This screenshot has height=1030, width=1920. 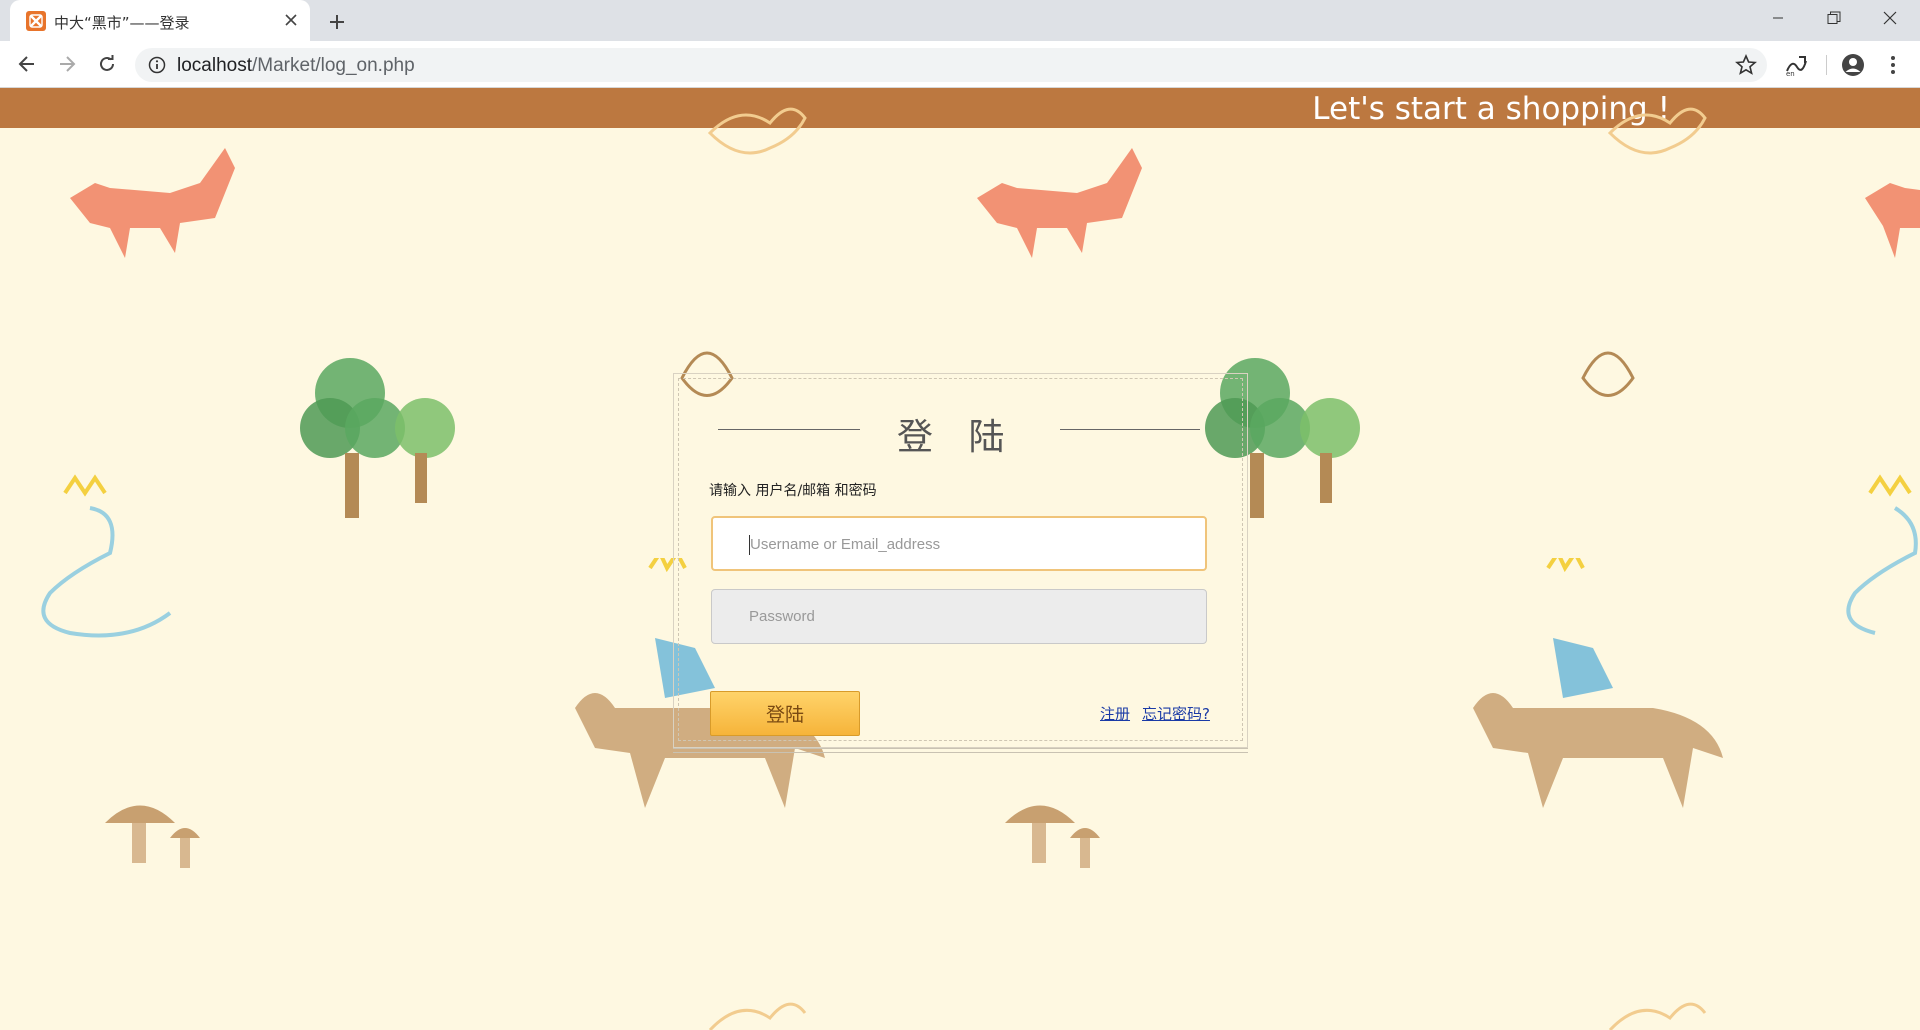 I want to click on menu-kebab-icon, so click(x=1893, y=65).